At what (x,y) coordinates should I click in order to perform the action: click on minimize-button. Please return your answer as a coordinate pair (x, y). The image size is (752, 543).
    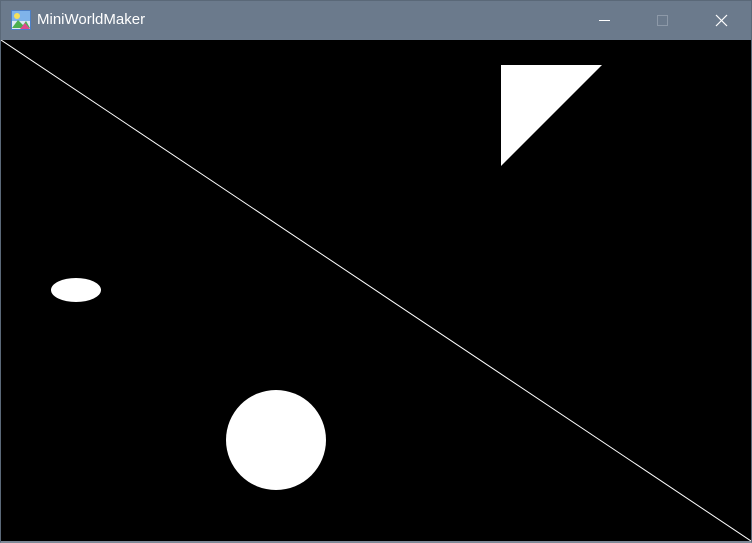
    Looking at the image, I should click on (604, 20).